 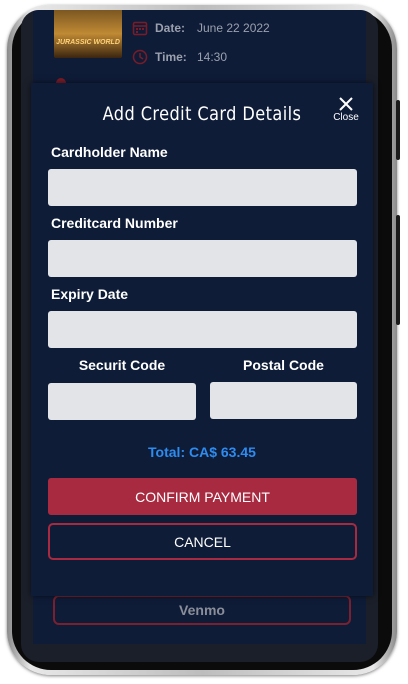 What do you see at coordinates (212, 57) in the screenshot?
I see `time-value: 14:30` at bounding box center [212, 57].